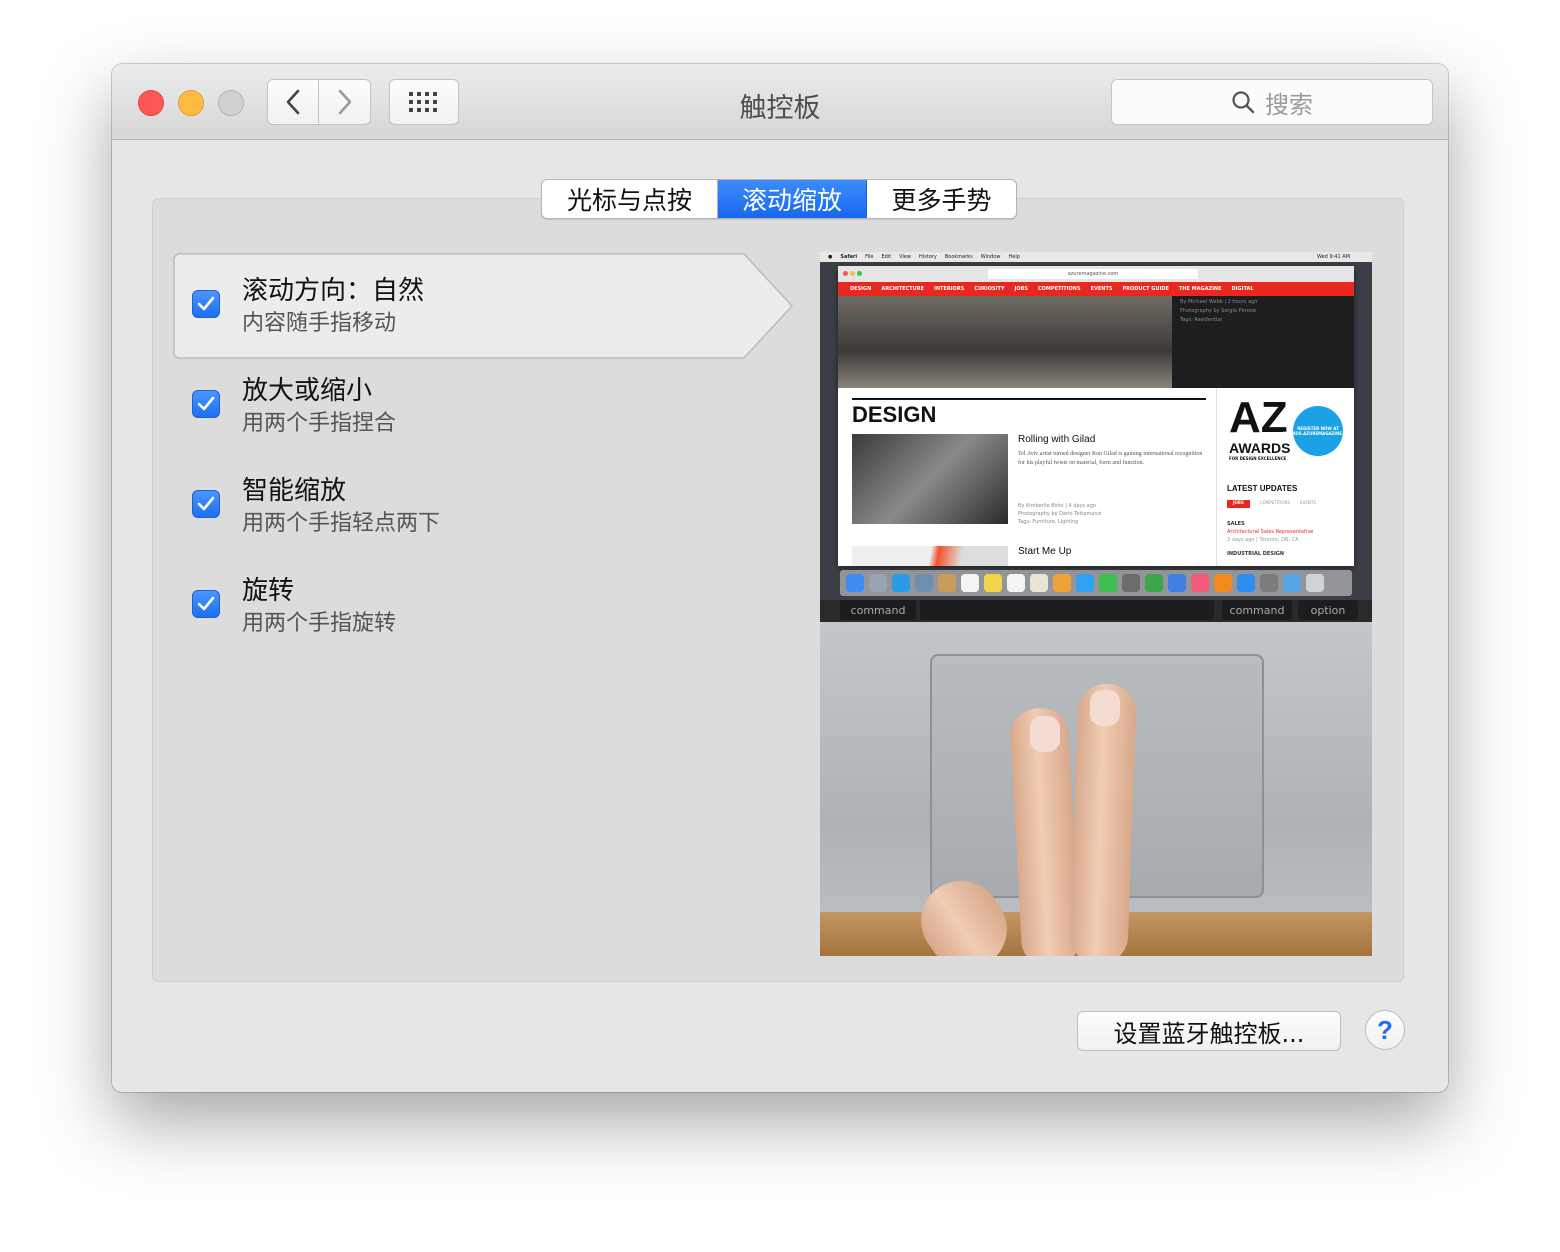 The width and height of the screenshot is (1560, 1252). Describe the element at coordinates (268, 591) in the screenshot. I see `option-title: 旋转` at that location.